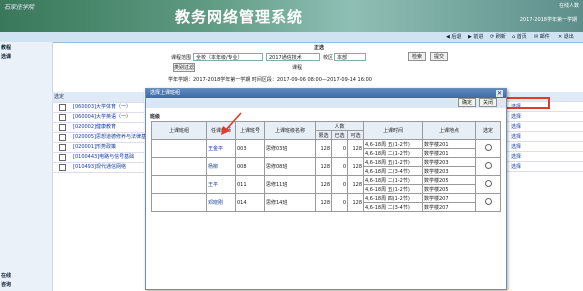 Image resolution: width=583 pixels, height=291 pixels. What do you see at coordinates (184, 67) in the screenshot?
I see `filter-button: 类别过滤` at bounding box center [184, 67].